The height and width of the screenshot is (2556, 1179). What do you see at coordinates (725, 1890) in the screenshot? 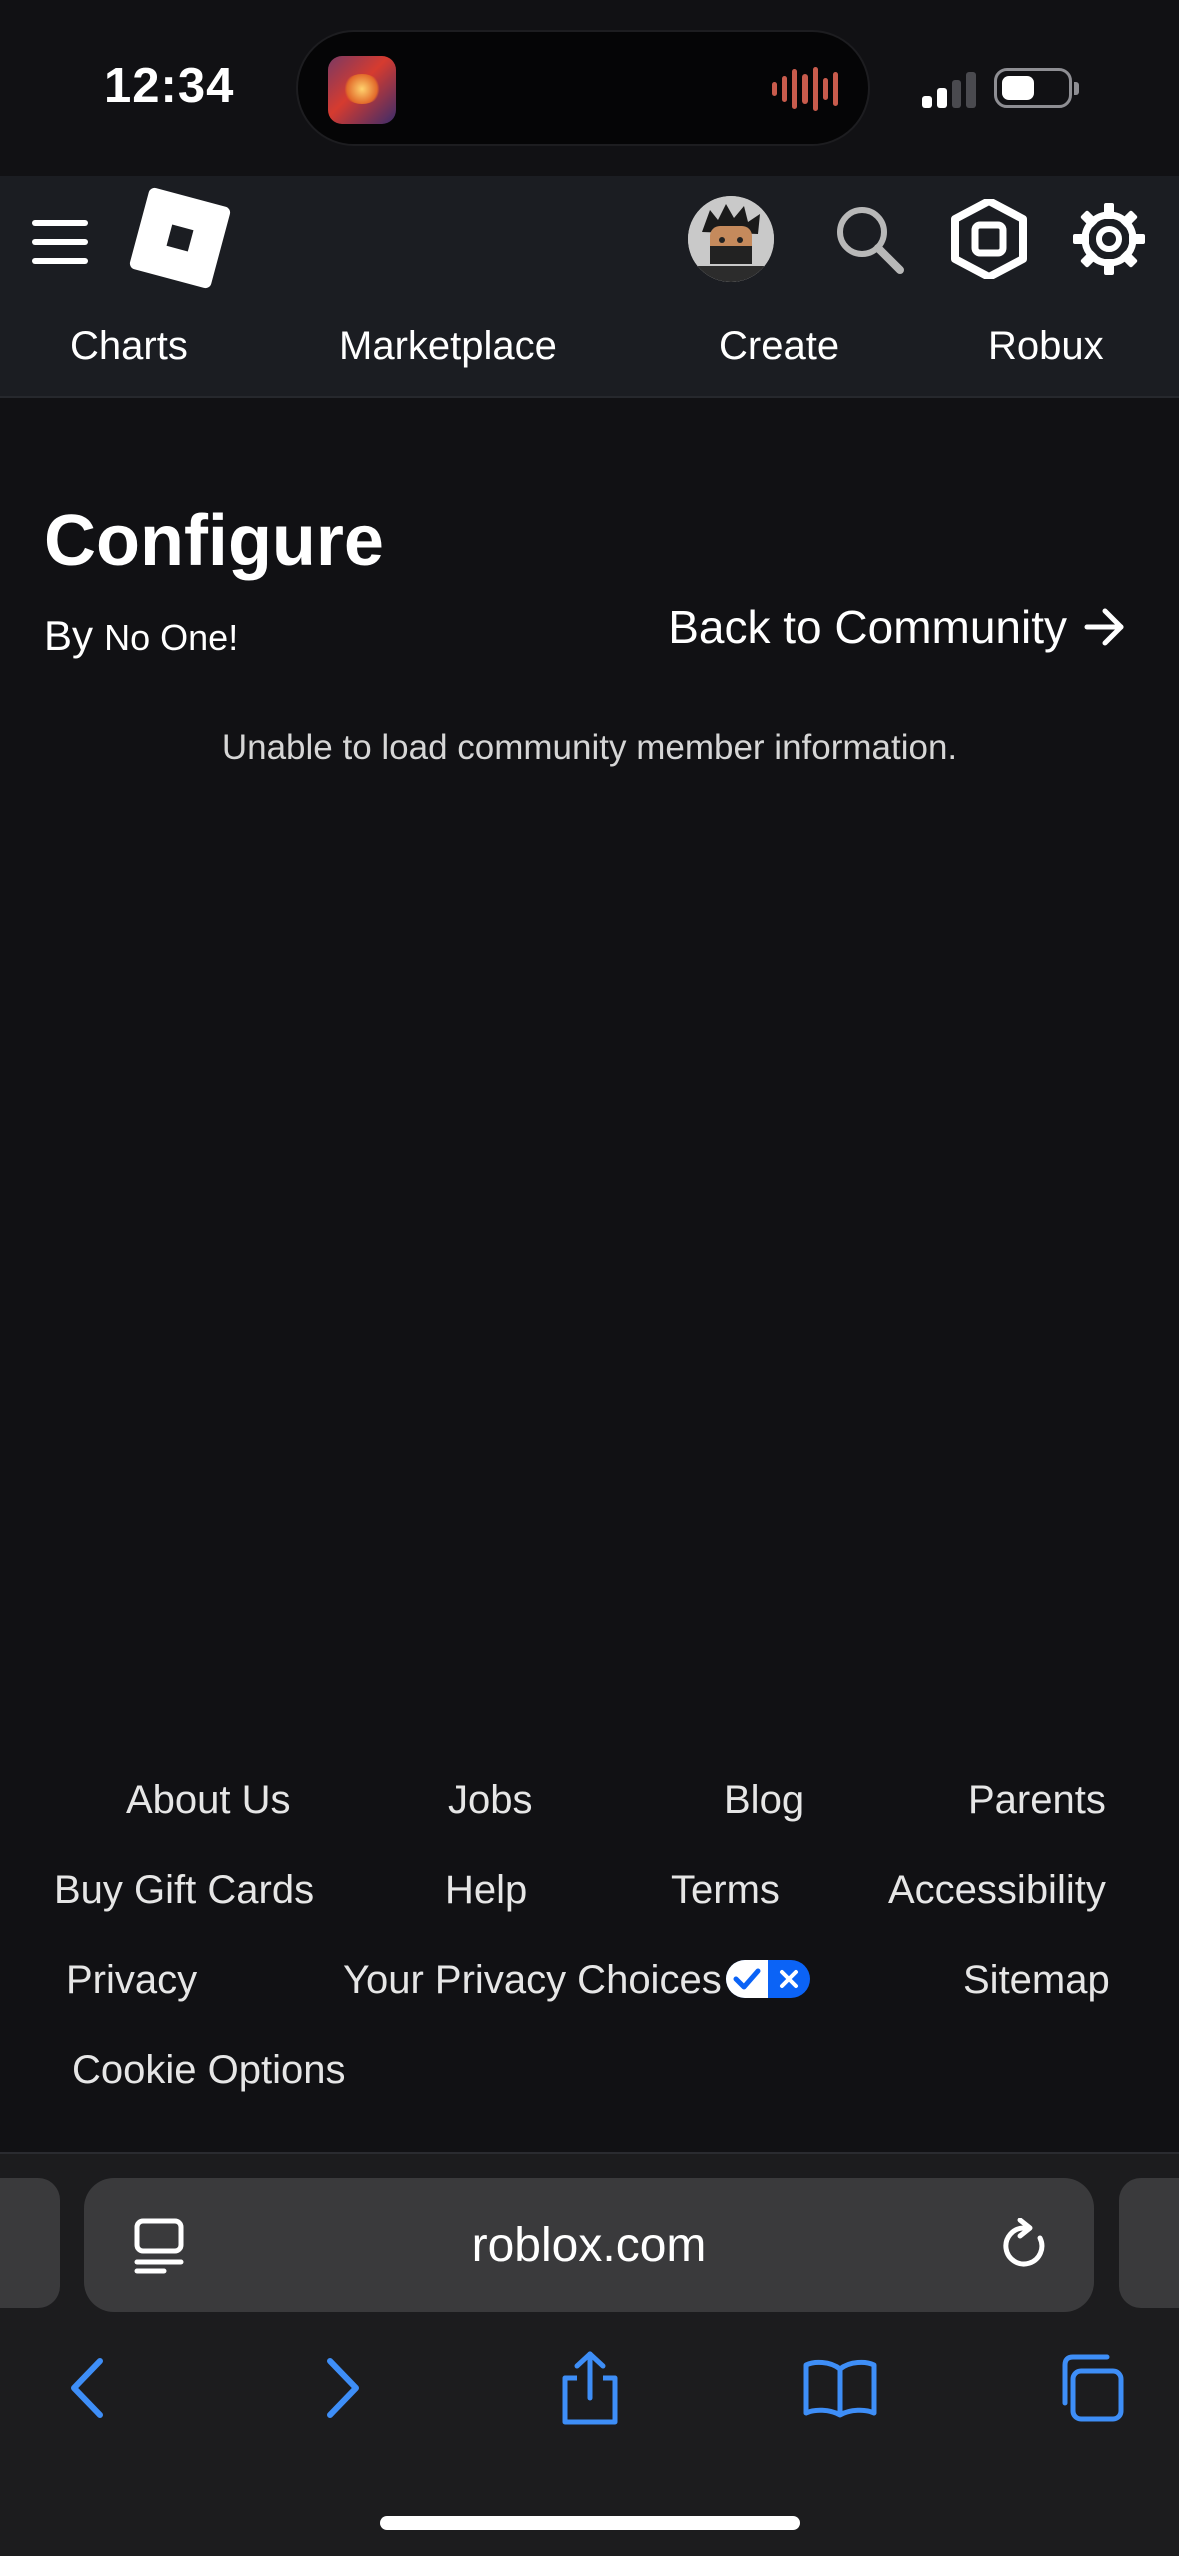
I see `footer-link-terms: Terms` at bounding box center [725, 1890].